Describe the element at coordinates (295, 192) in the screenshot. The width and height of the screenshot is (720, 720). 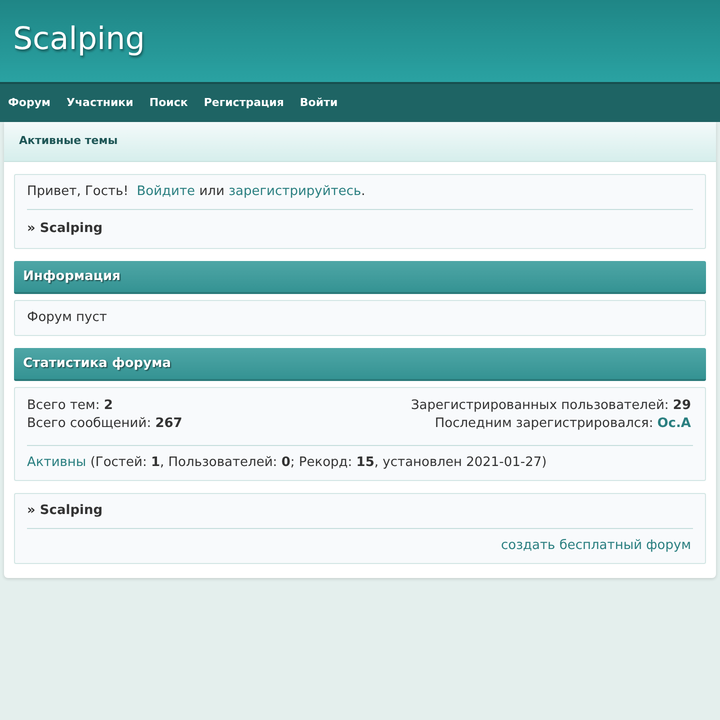
I see `register-link: зарегистрируйтесь` at that location.